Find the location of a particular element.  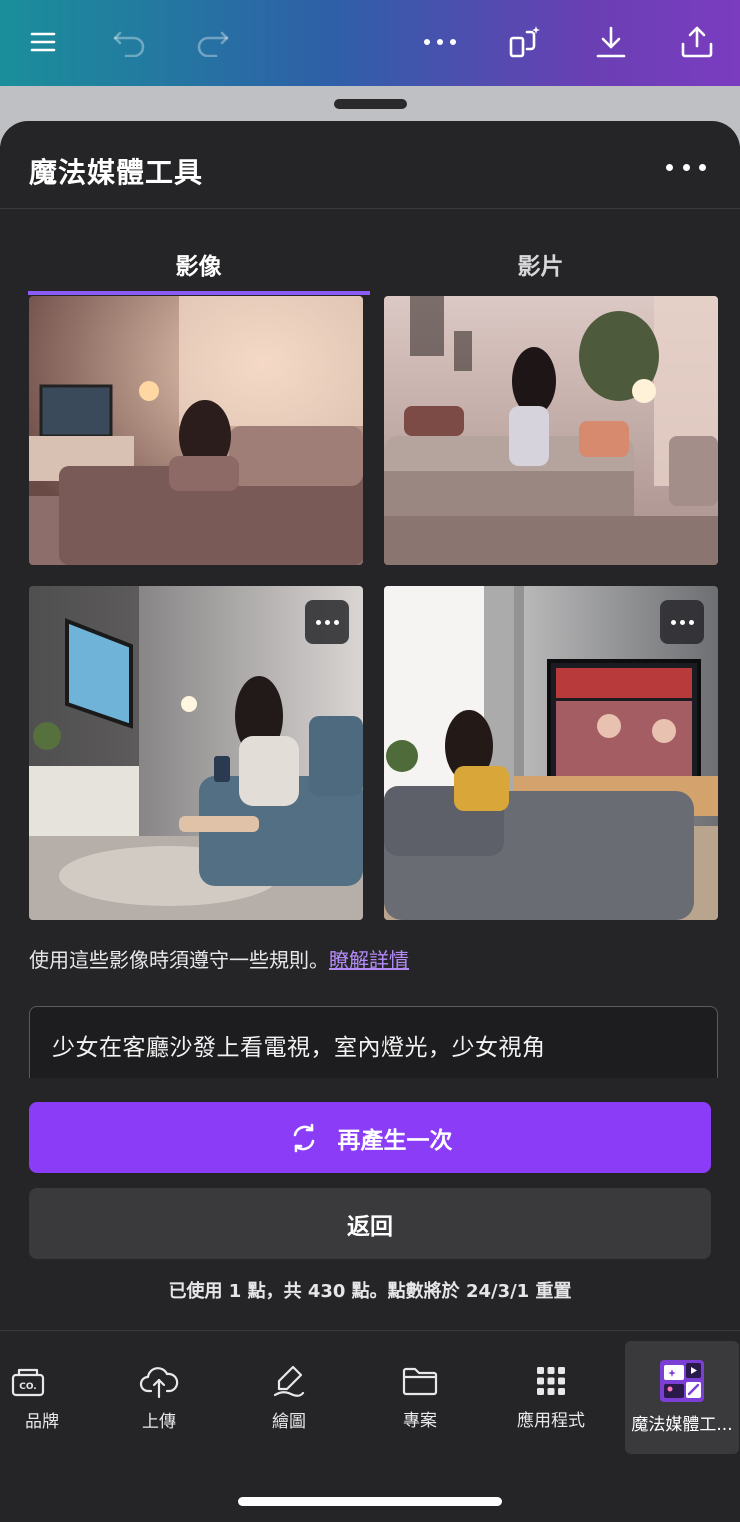

magic-resize-icon is located at coordinates (525, 42).